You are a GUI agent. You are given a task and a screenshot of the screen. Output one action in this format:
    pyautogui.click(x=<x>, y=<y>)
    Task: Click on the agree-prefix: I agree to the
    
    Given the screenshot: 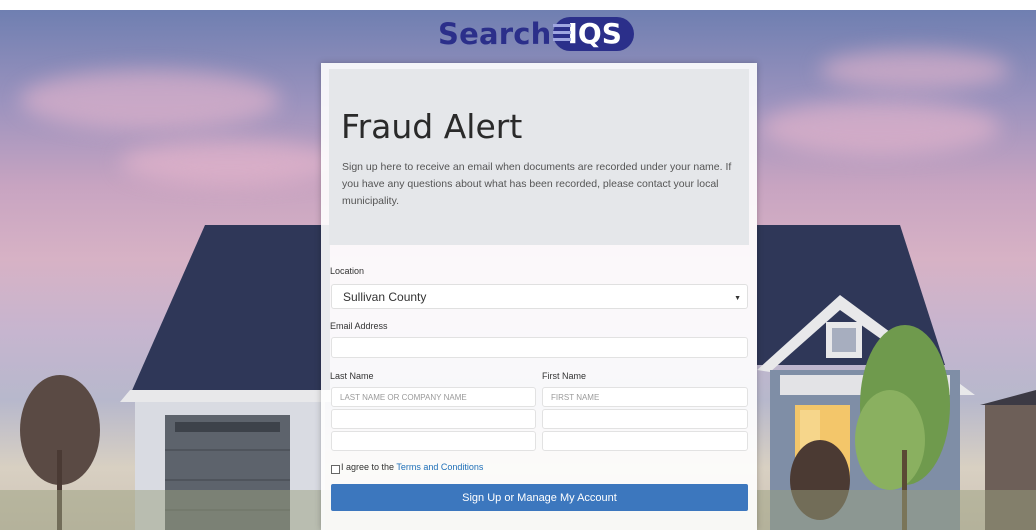 What is the action you would take?
    pyautogui.click(x=368, y=467)
    